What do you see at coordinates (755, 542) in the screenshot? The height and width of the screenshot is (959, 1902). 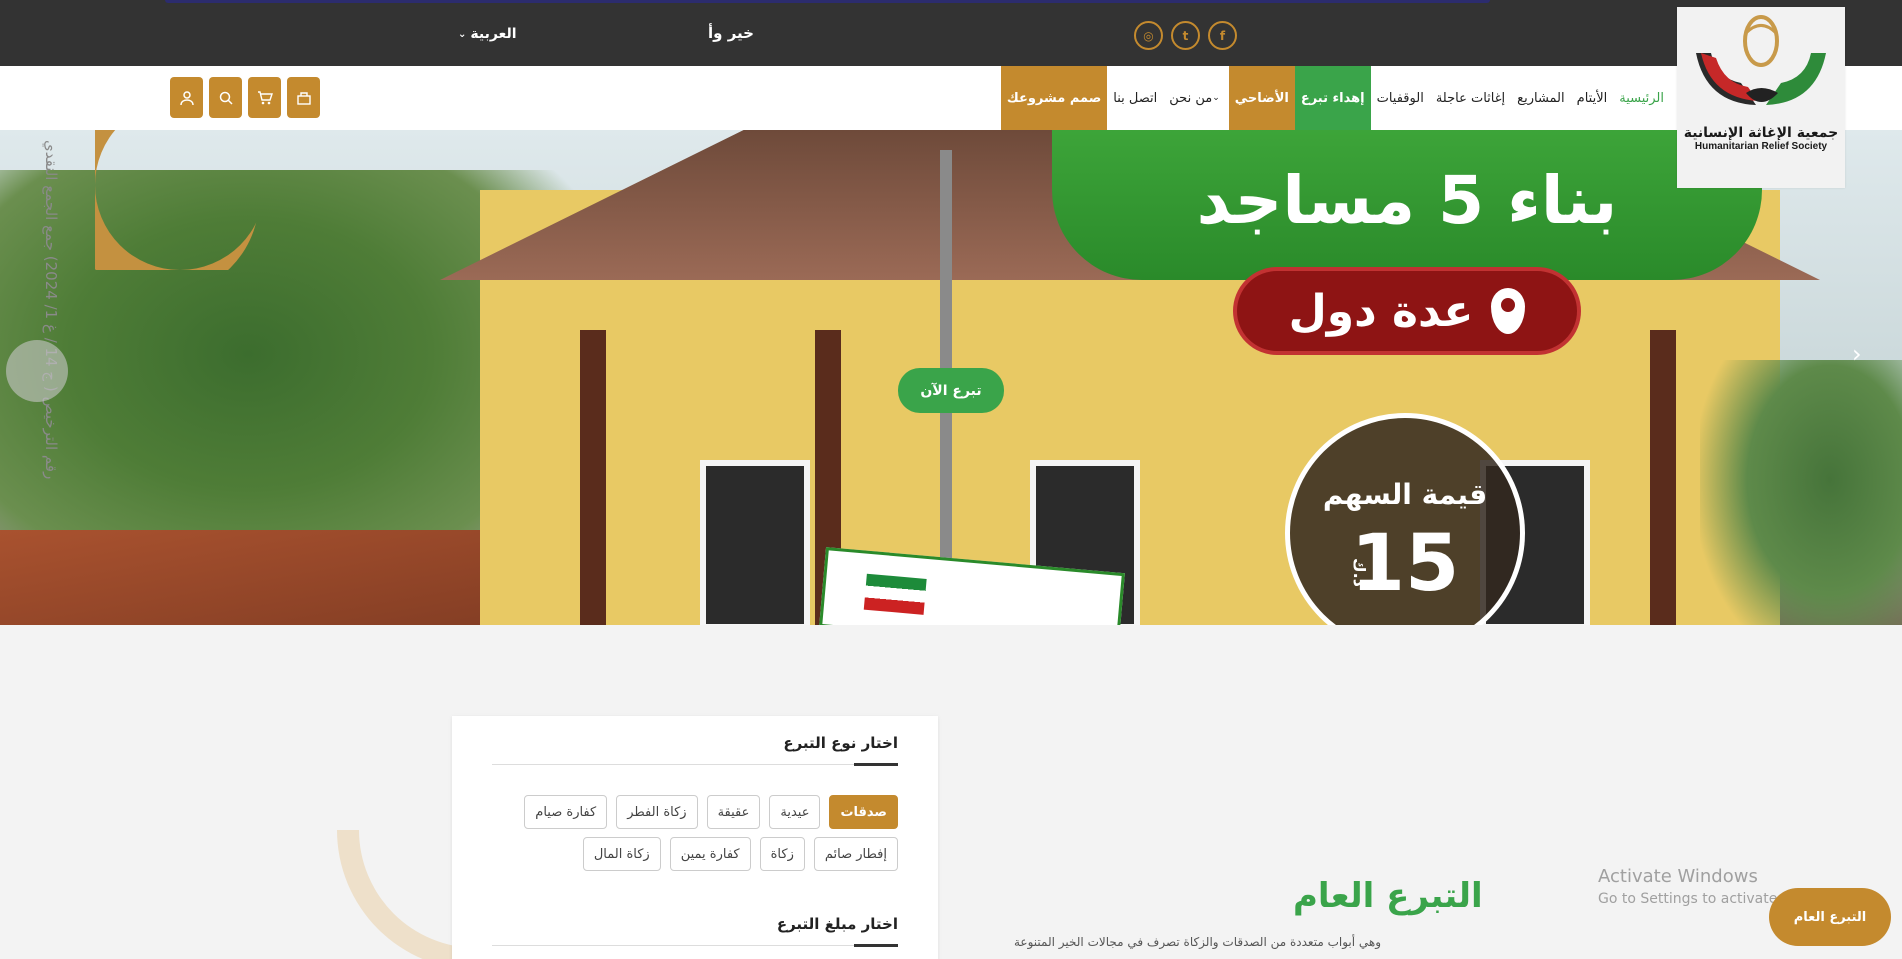 I see `hero-window` at bounding box center [755, 542].